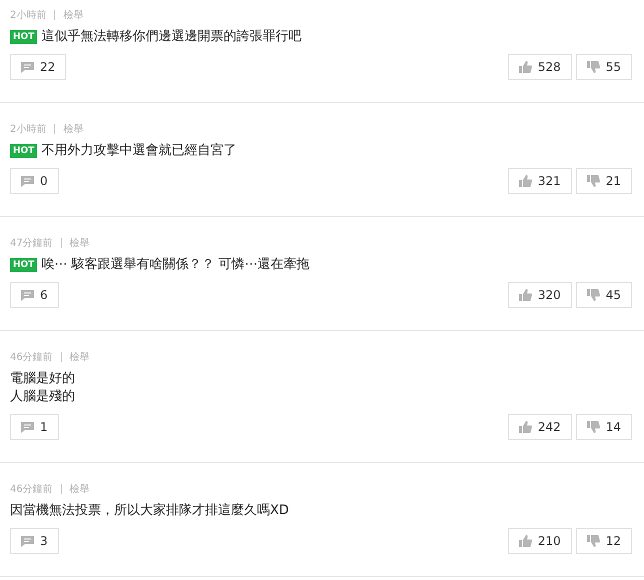  I want to click on like-button: 528, so click(540, 67).